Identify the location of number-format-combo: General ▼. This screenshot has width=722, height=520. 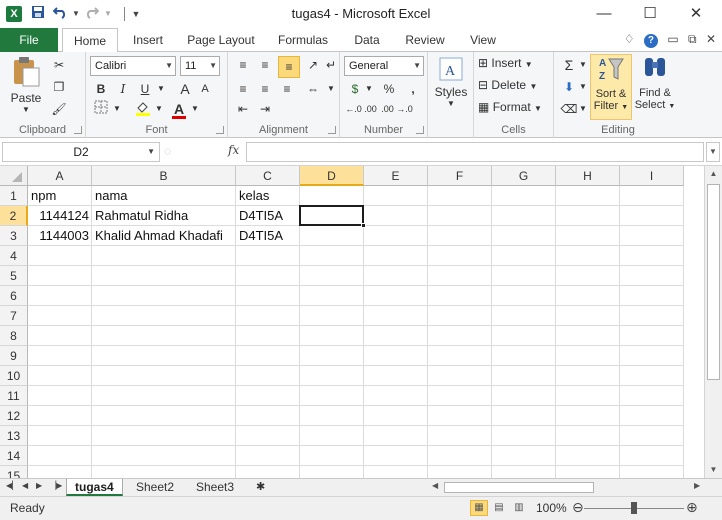
(384, 66).